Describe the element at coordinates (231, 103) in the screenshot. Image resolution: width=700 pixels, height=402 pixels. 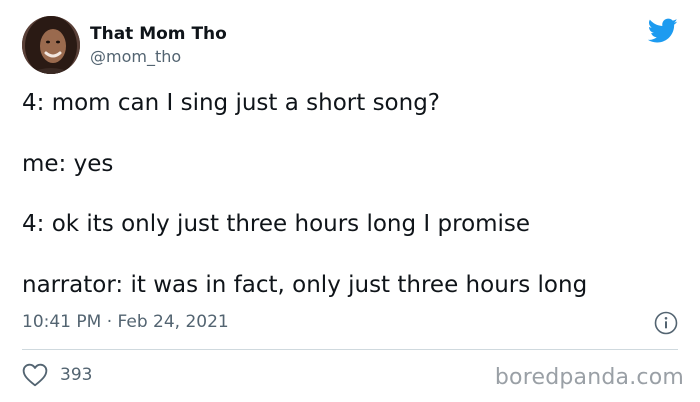
I see `tweet-line: 4: mom can I sing just a short song?` at that location.